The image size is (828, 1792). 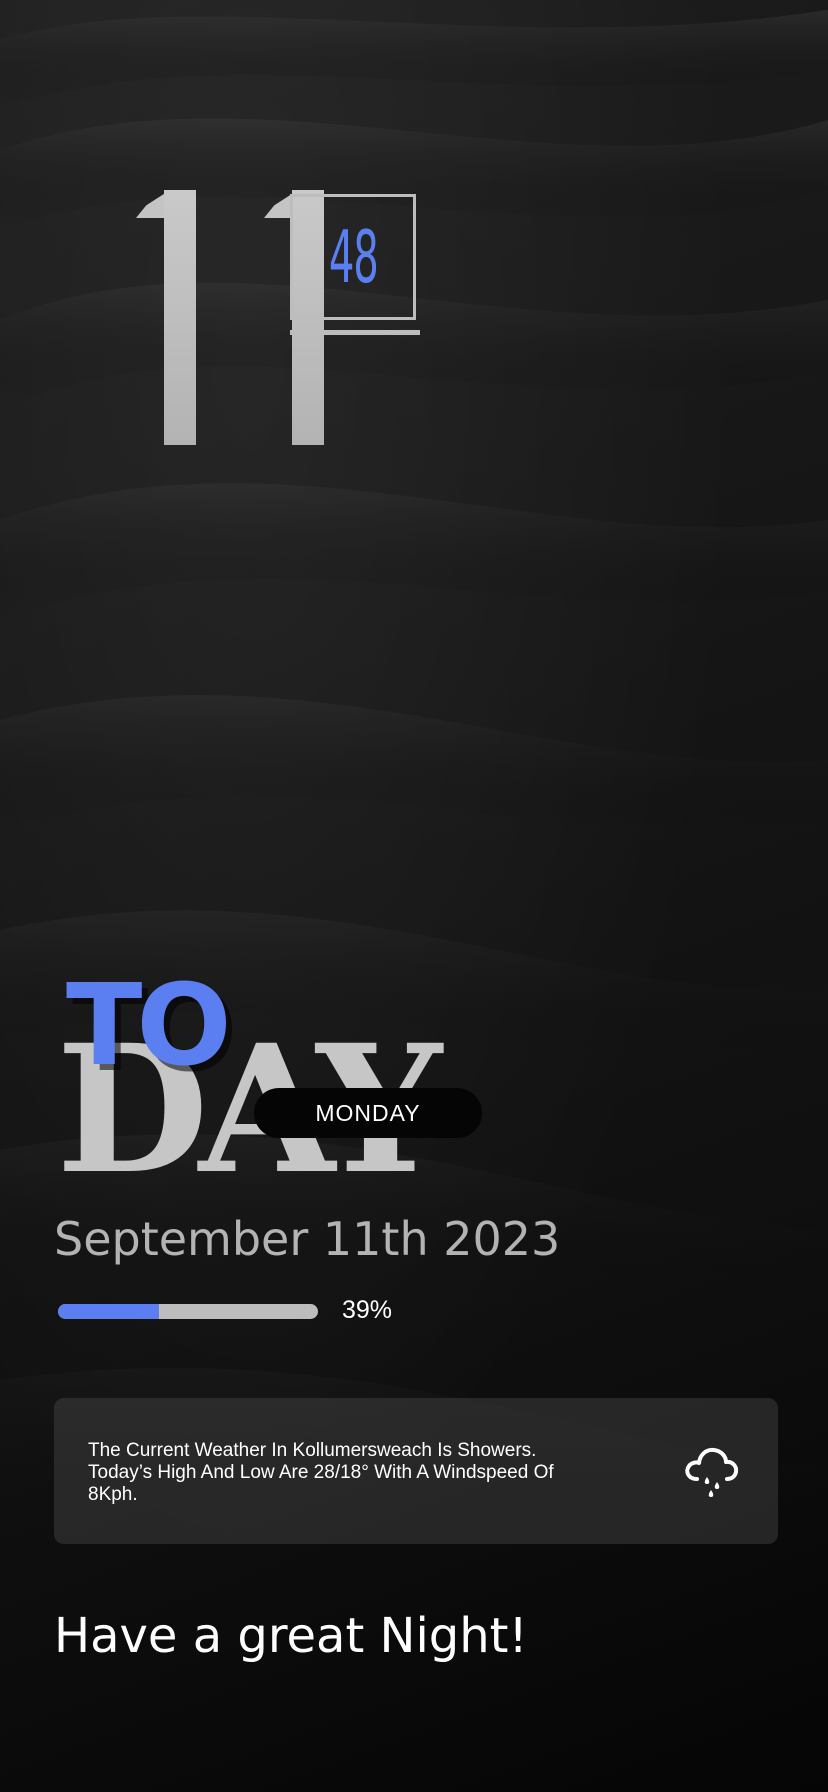 I want to click on weekday-label: MONDAY, so click(x=368, y=1112).